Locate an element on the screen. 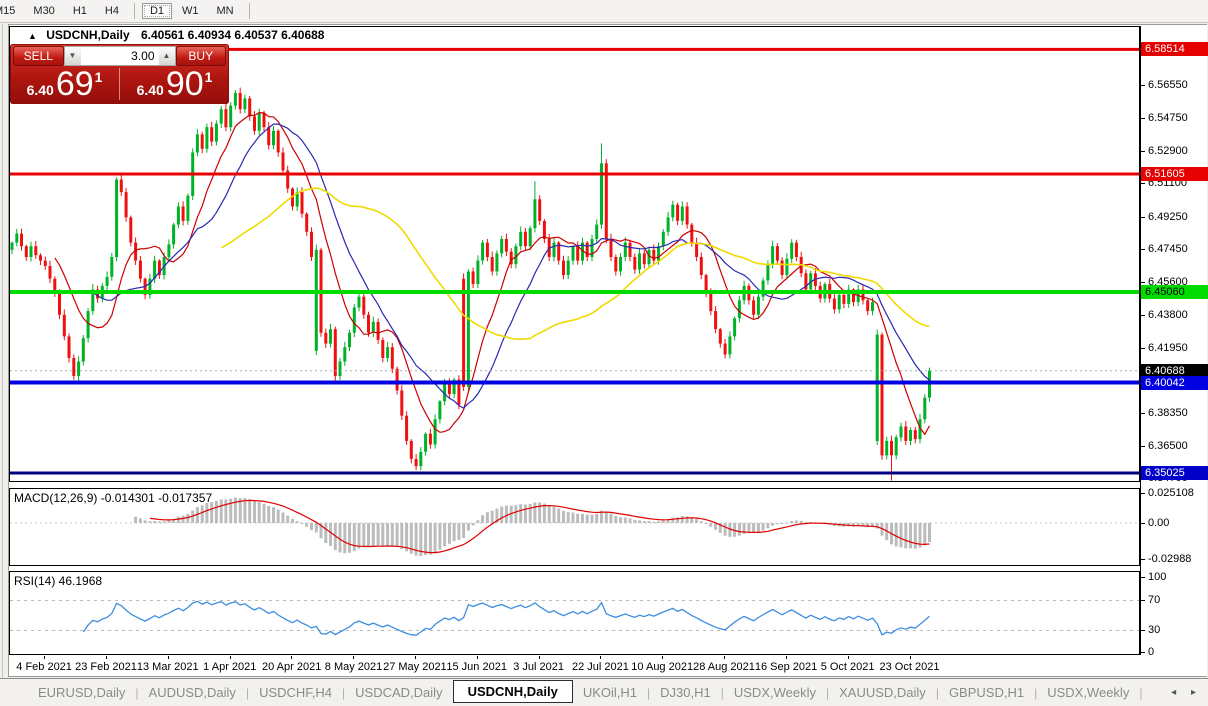 This screenshot has height=706, width=1208. date-label: 5 Oct 2021 is located at coordinates (847, 667).